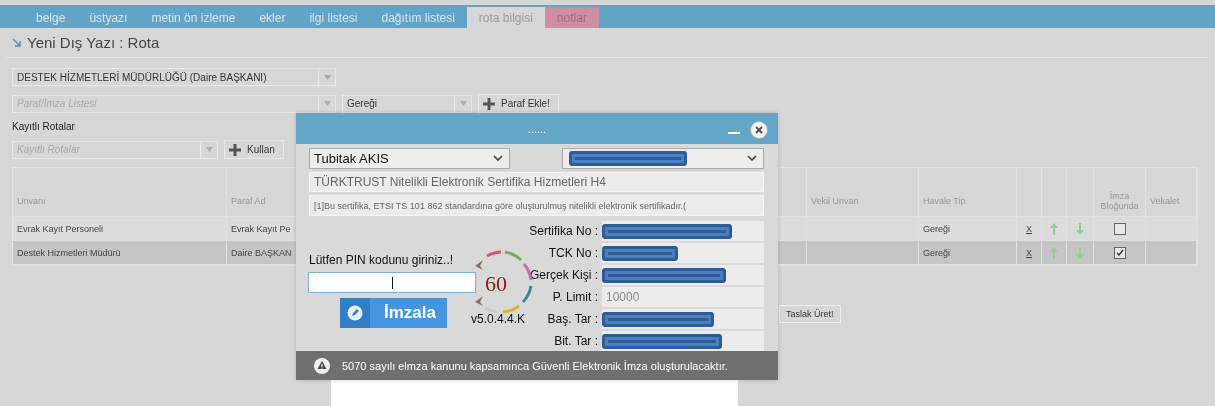  I want to click on policy-field: [1]Bu sertifika, ETSI TS 101 862 standardına göre oluşturulmuş nitelikli elektronik sertifikadır.(, so click(536, 206).